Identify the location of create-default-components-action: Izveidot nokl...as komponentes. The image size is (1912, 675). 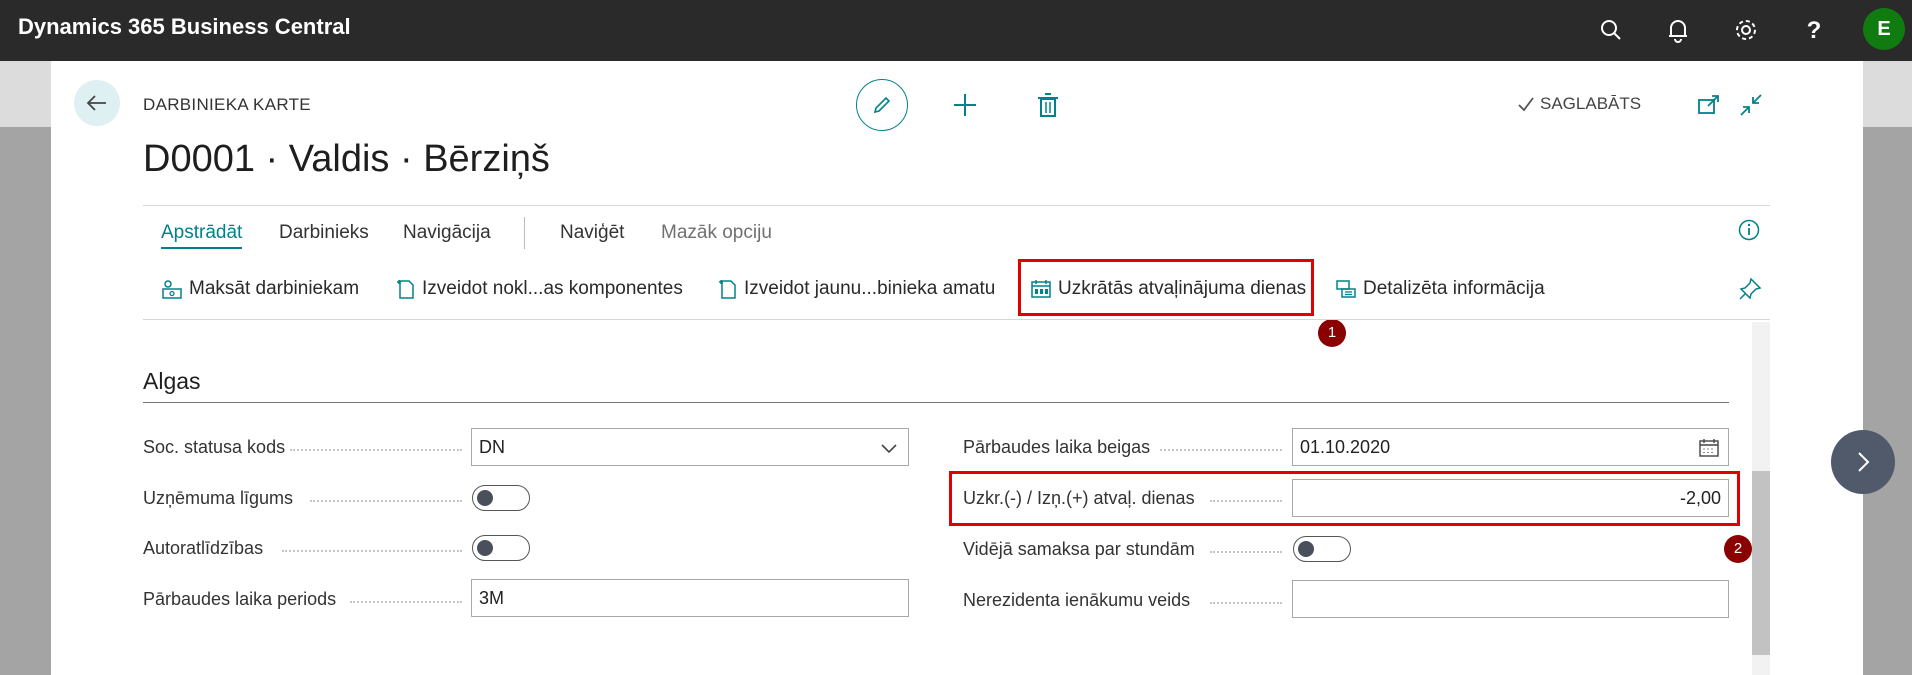
(538, 289).